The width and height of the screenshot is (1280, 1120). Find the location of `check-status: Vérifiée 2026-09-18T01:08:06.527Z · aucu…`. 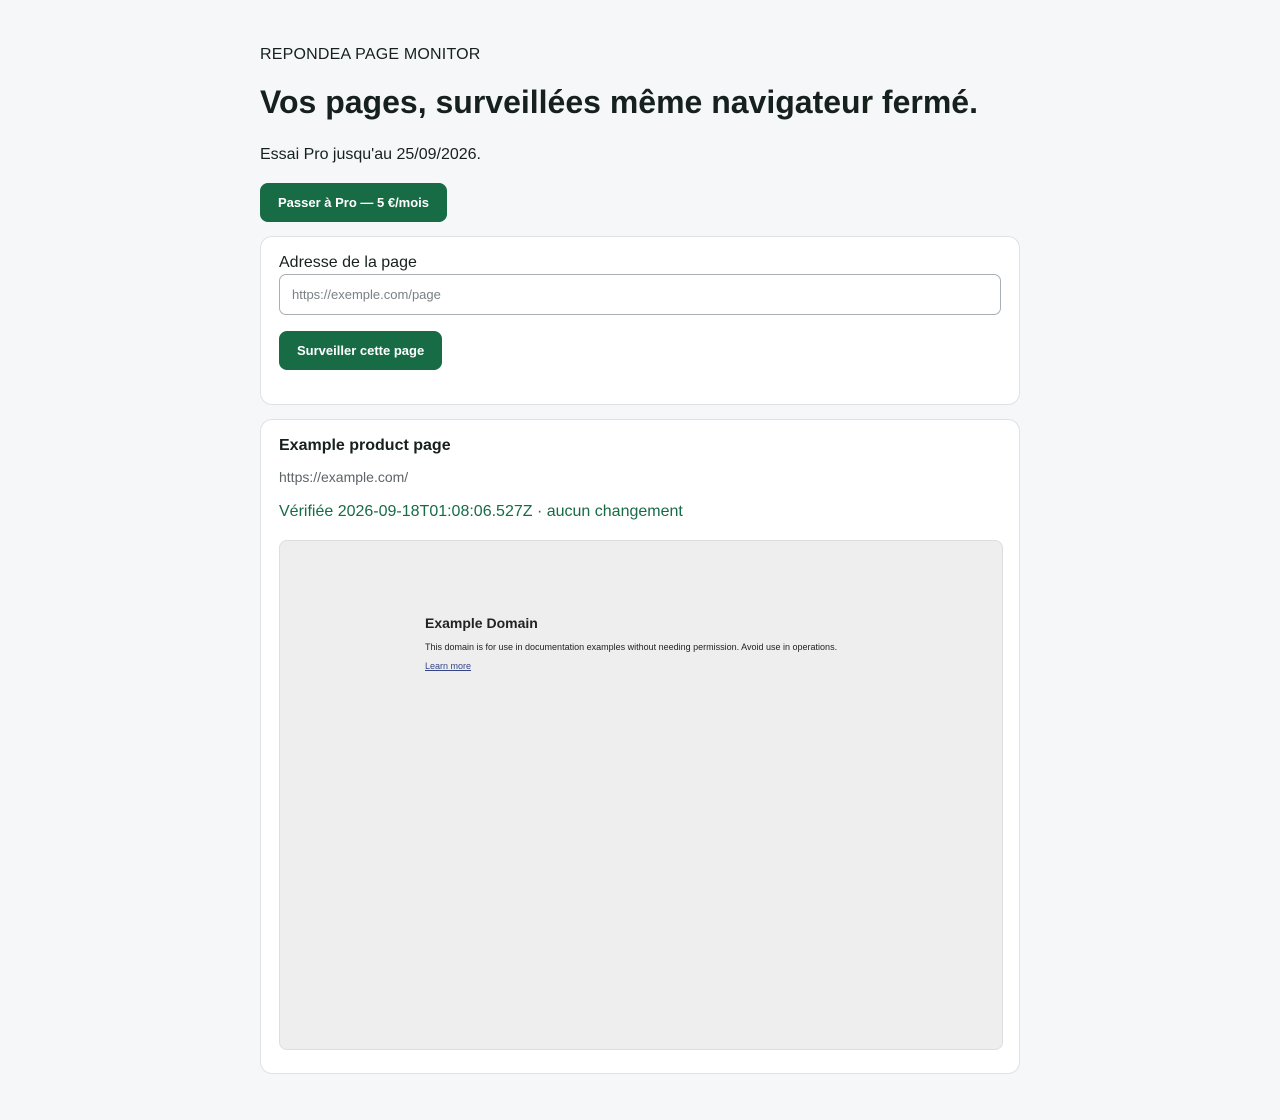

check-status: Vérifiée 2026-09-18T01:08:06.527Z · aucu… is located at coordinates (481, 511).